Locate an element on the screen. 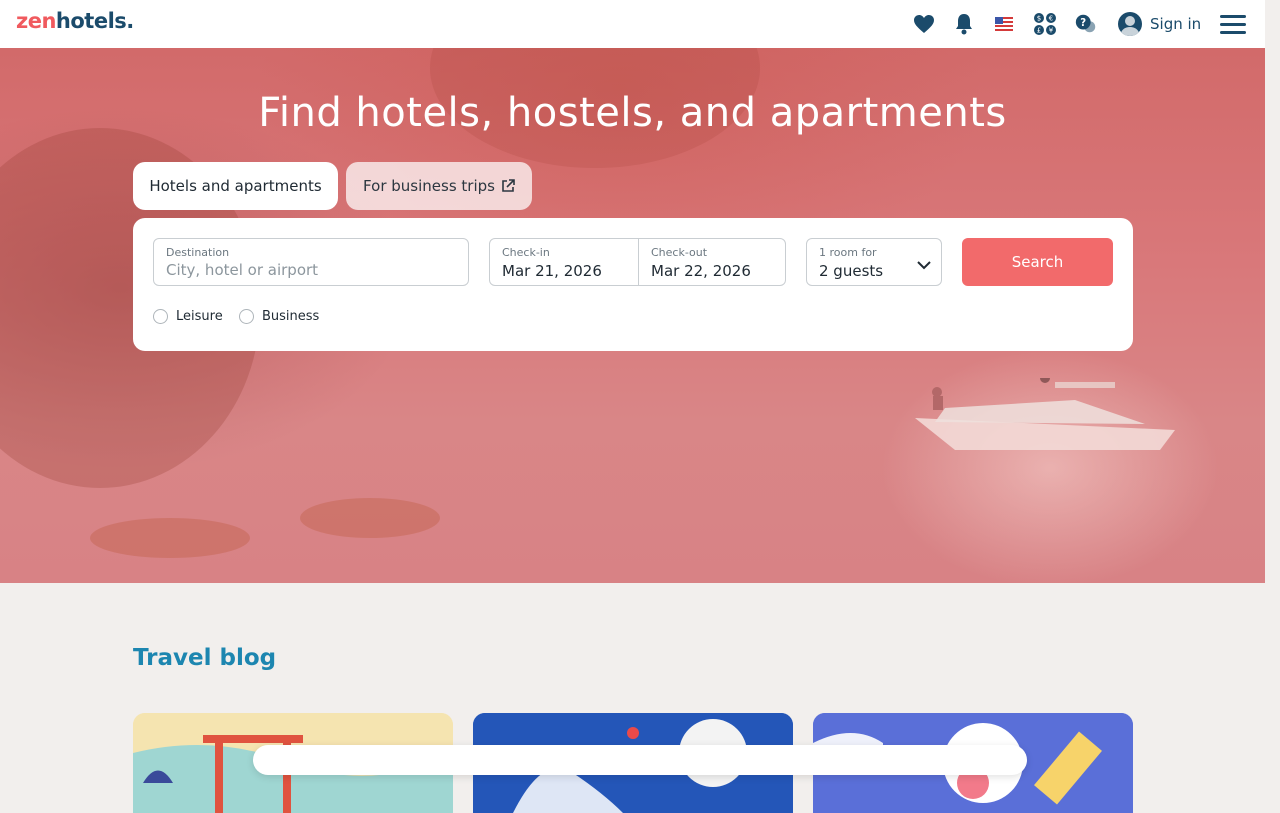 This screenshot has height=813, width=1280. notifications-bell-icon is located at coordinates (964, 24).